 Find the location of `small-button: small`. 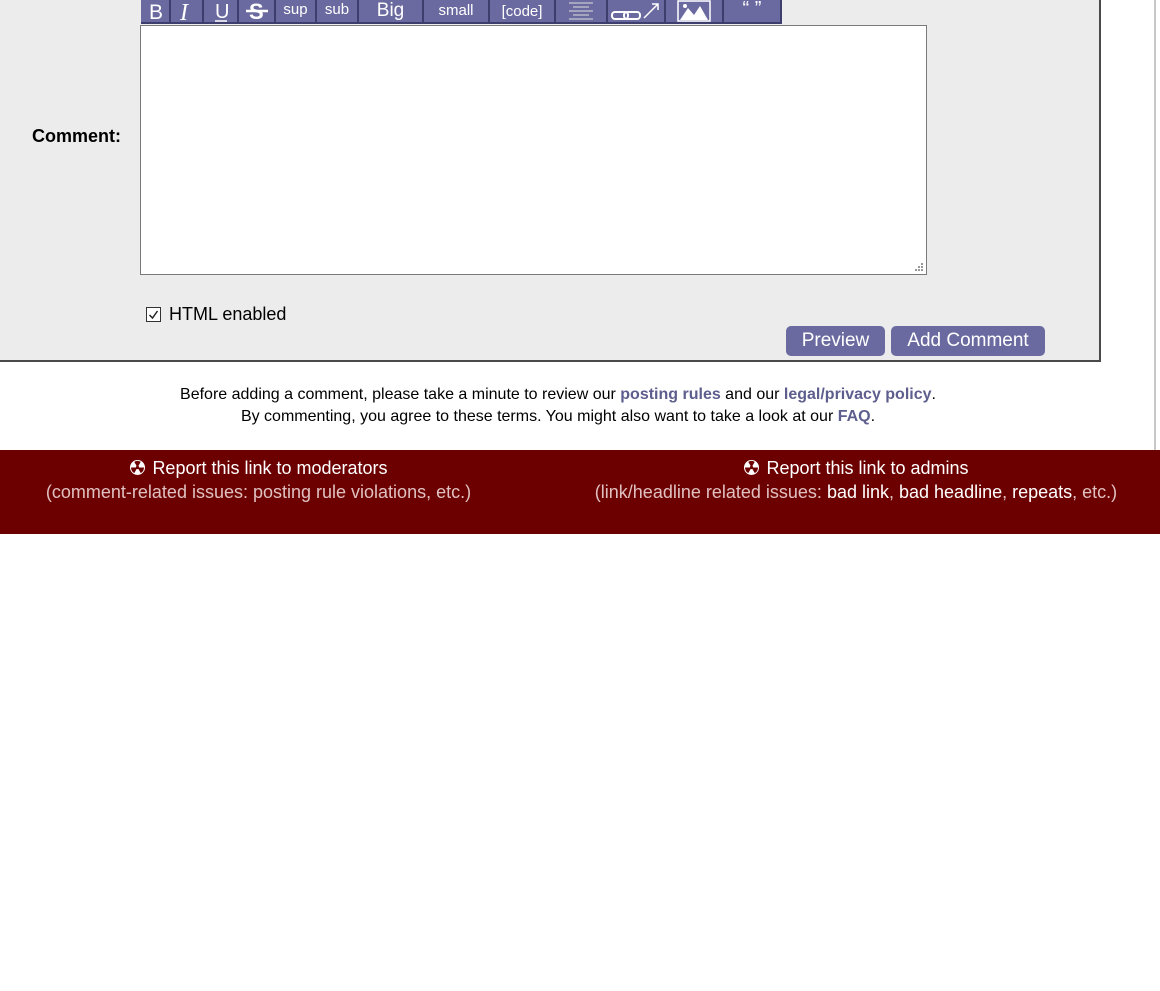

small-button: small is located at coordinates (457, 12).